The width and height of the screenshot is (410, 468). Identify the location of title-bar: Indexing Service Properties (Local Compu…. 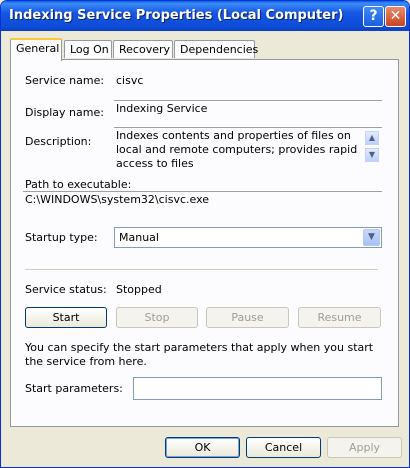
(205, 16).